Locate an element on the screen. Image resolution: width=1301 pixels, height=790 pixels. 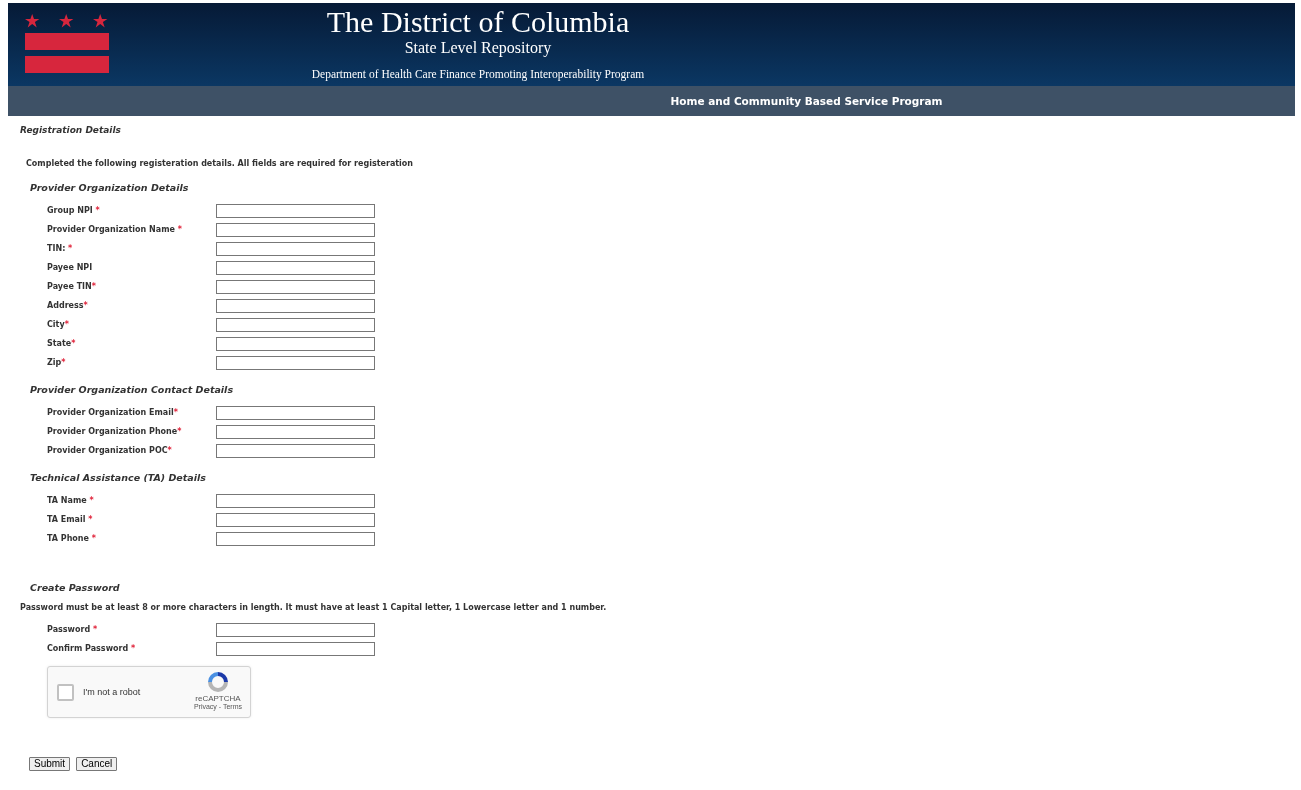
field-label: Zip* is located at coordinates (57, 362).